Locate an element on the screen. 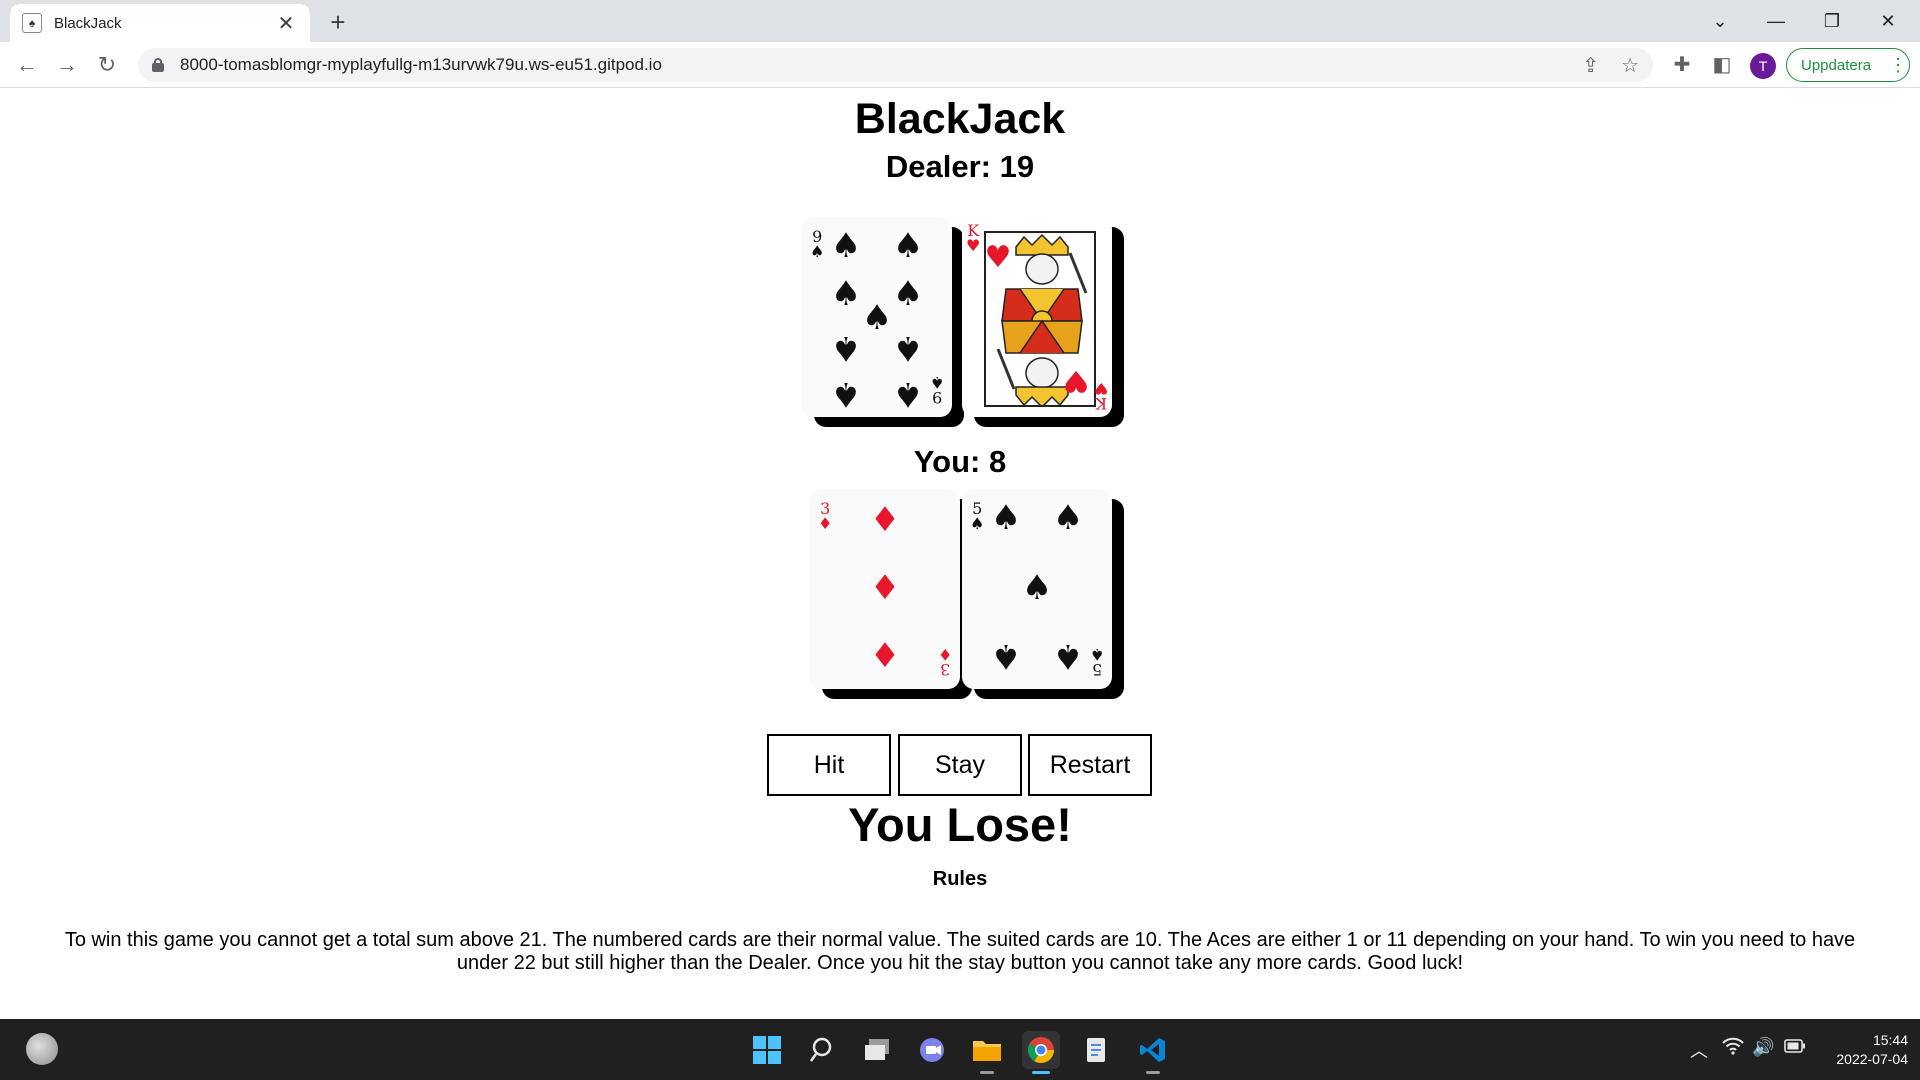 The height and width of the screenshot is (1080, 1920). side-panel-icon: ◧ is located at coordinates (1722, 65).